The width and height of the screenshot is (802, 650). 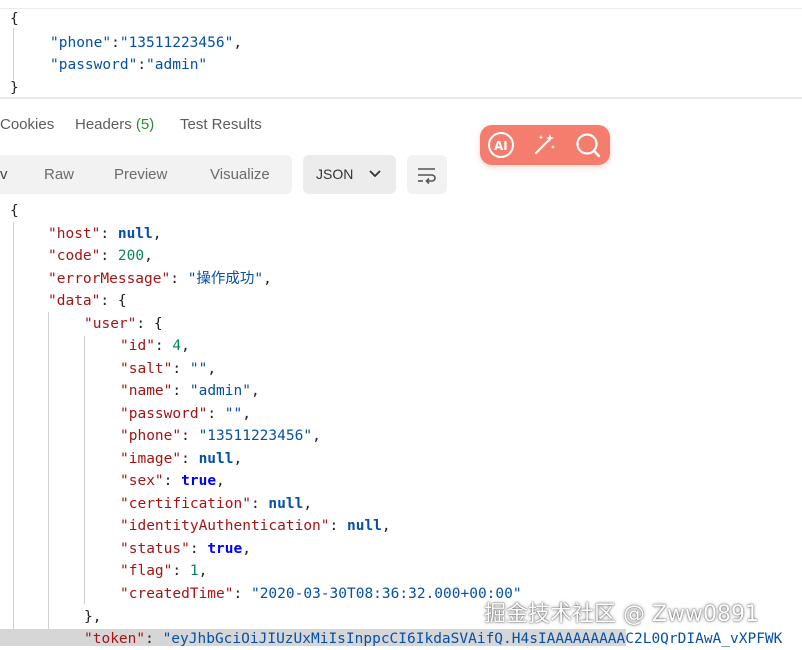 I want to click on tab-pretty-cut: v, so click(x=4, y=174).